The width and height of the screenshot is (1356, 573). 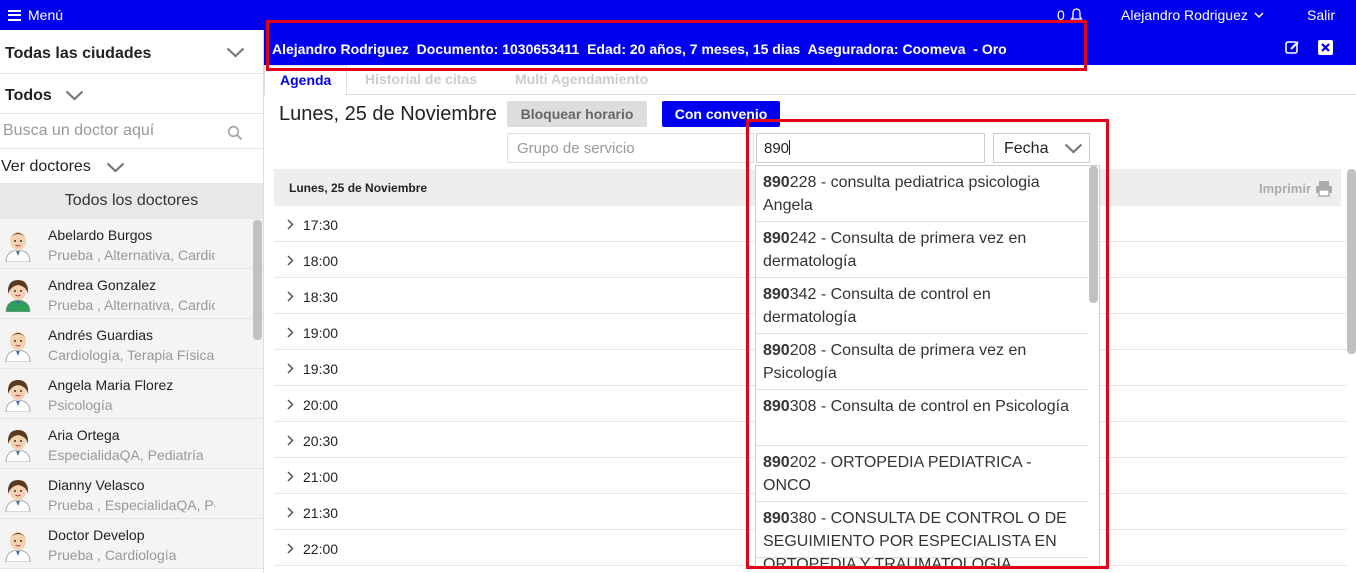 I want to click on slot-time: 18:00, so click(x=321, y=261).